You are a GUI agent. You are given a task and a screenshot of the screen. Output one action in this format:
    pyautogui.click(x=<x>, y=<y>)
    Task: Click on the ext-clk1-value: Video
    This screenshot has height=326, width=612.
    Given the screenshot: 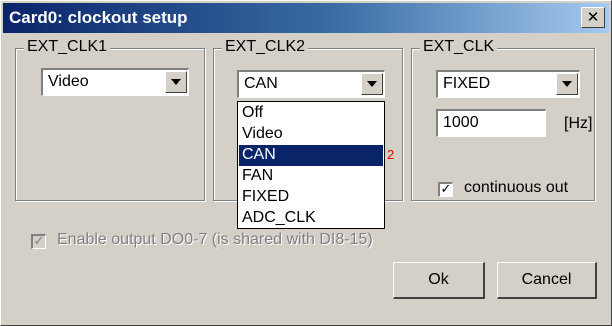 What is the action you would take?
    pyautogui.click(x=68, y=81)
    